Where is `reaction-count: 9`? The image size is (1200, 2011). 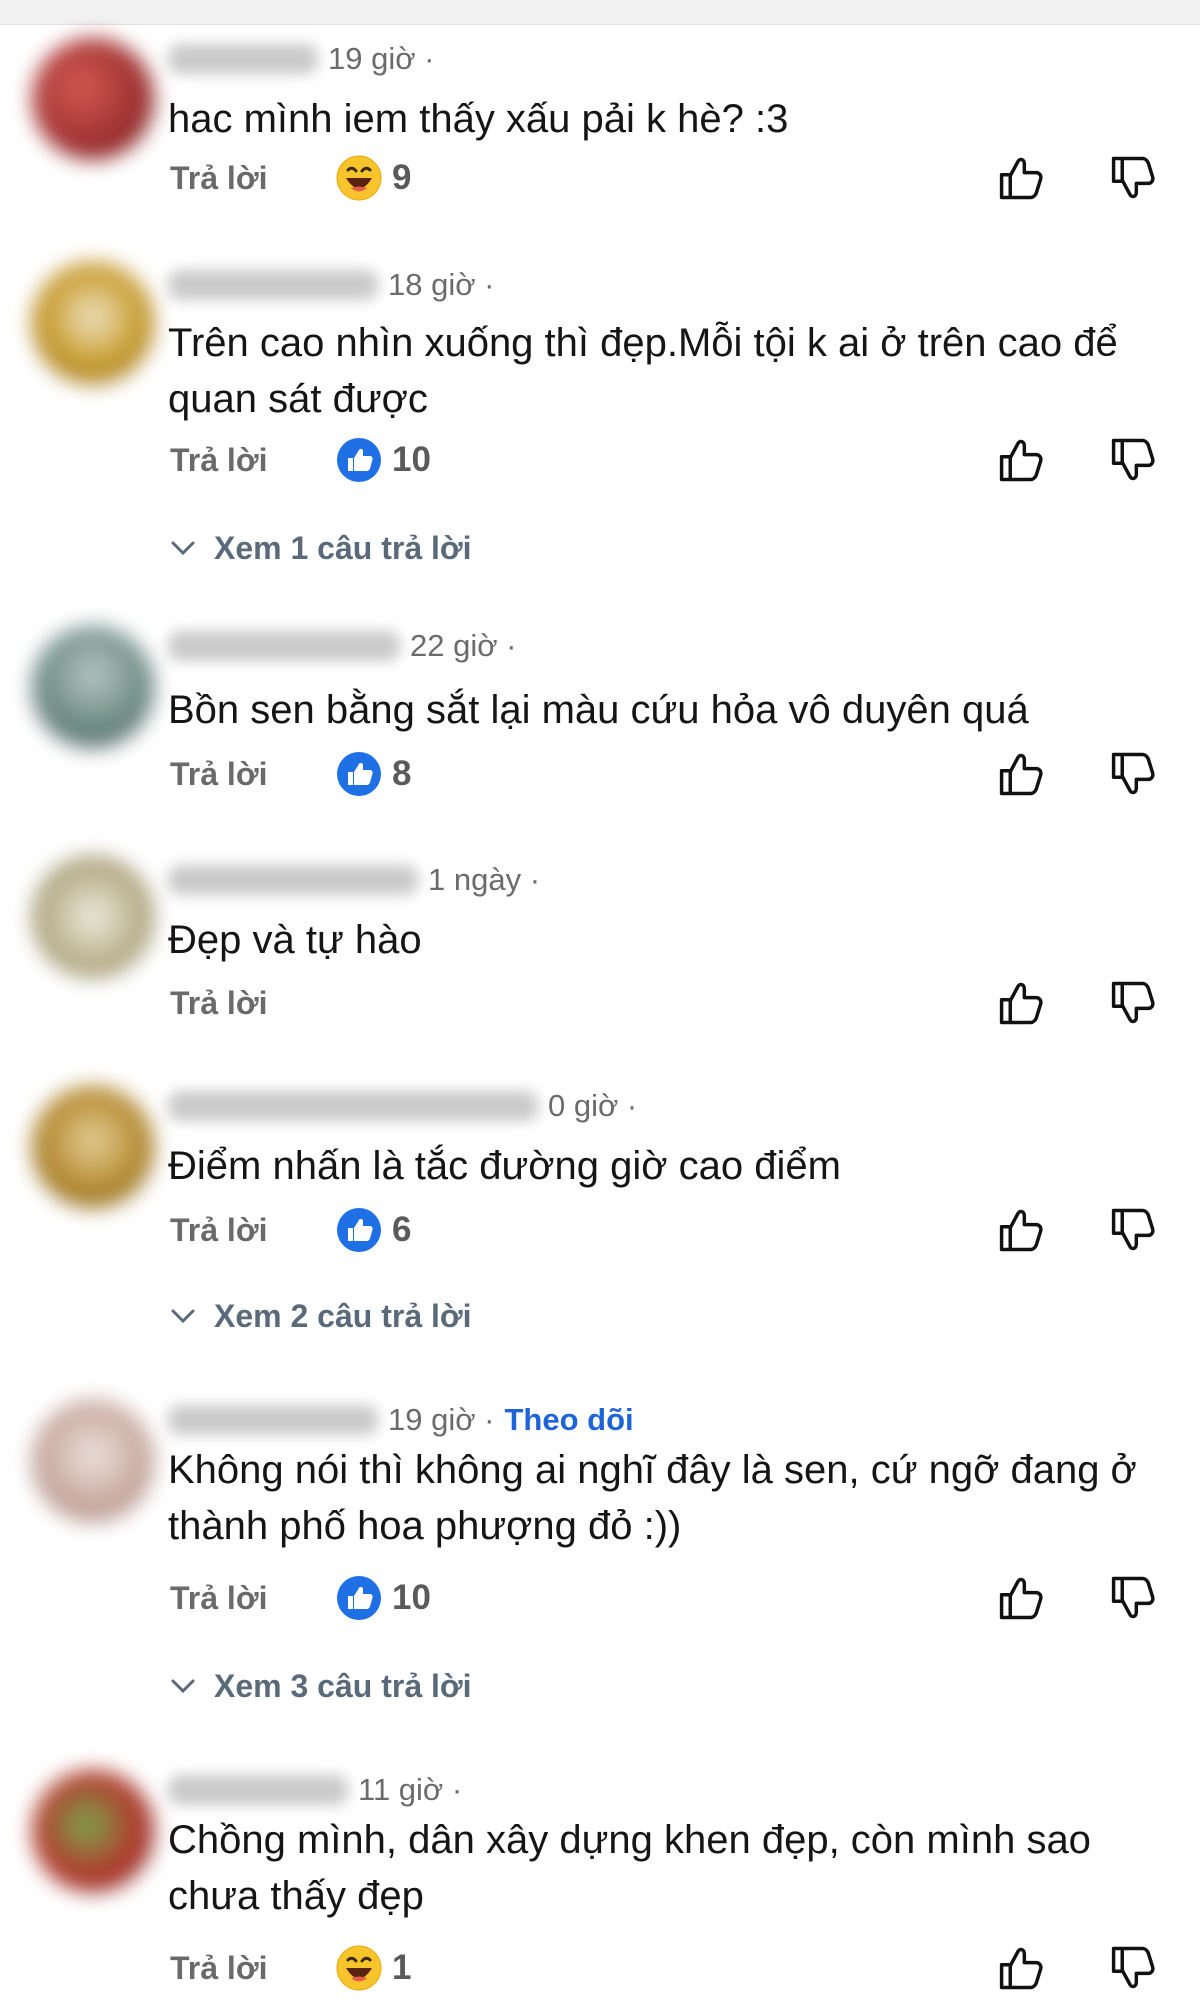 reaction-count: 9 is located at coordinates (402, 177).